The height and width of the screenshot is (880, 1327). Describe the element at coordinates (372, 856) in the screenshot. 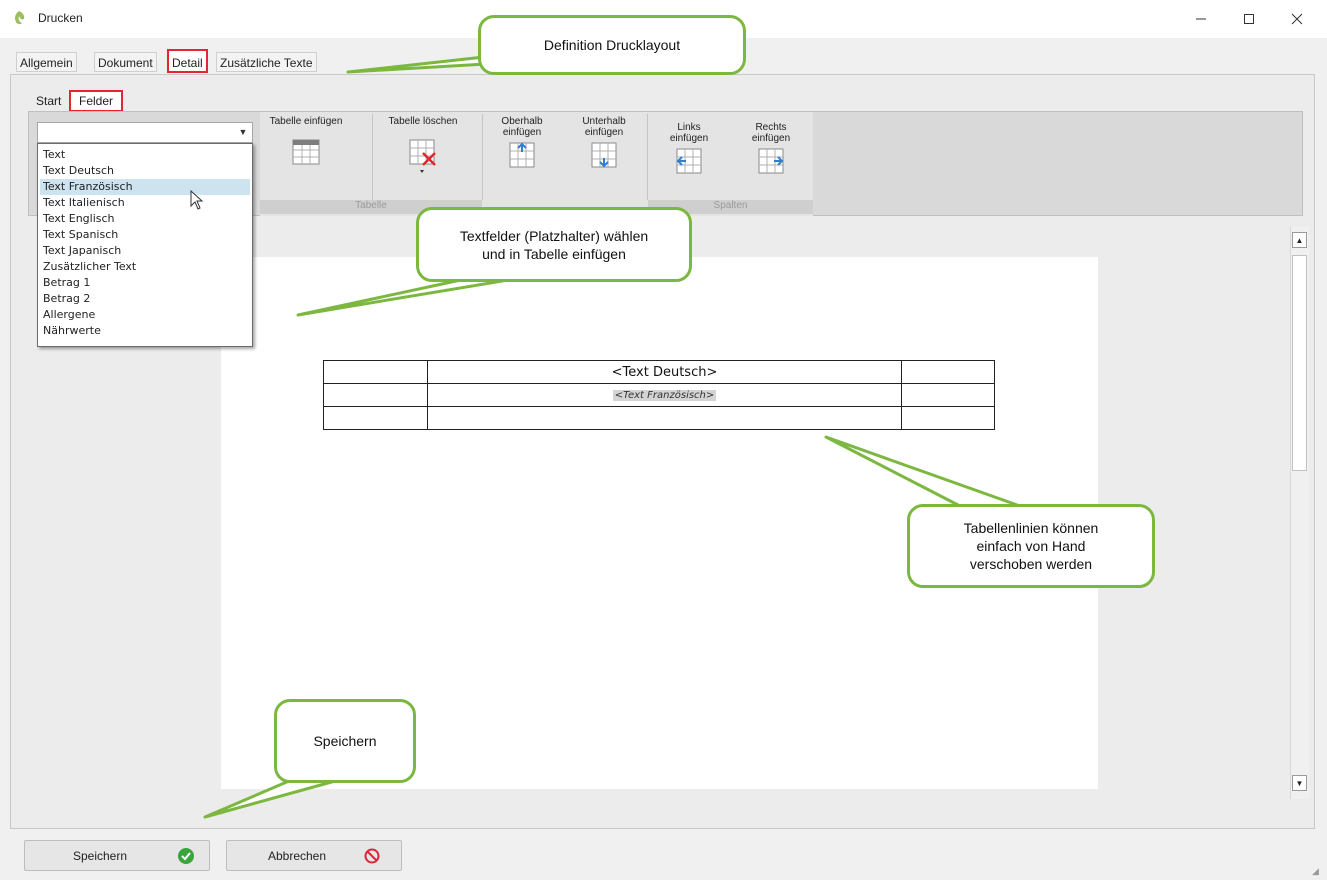

I see `cancel-circle-icon` at that location.